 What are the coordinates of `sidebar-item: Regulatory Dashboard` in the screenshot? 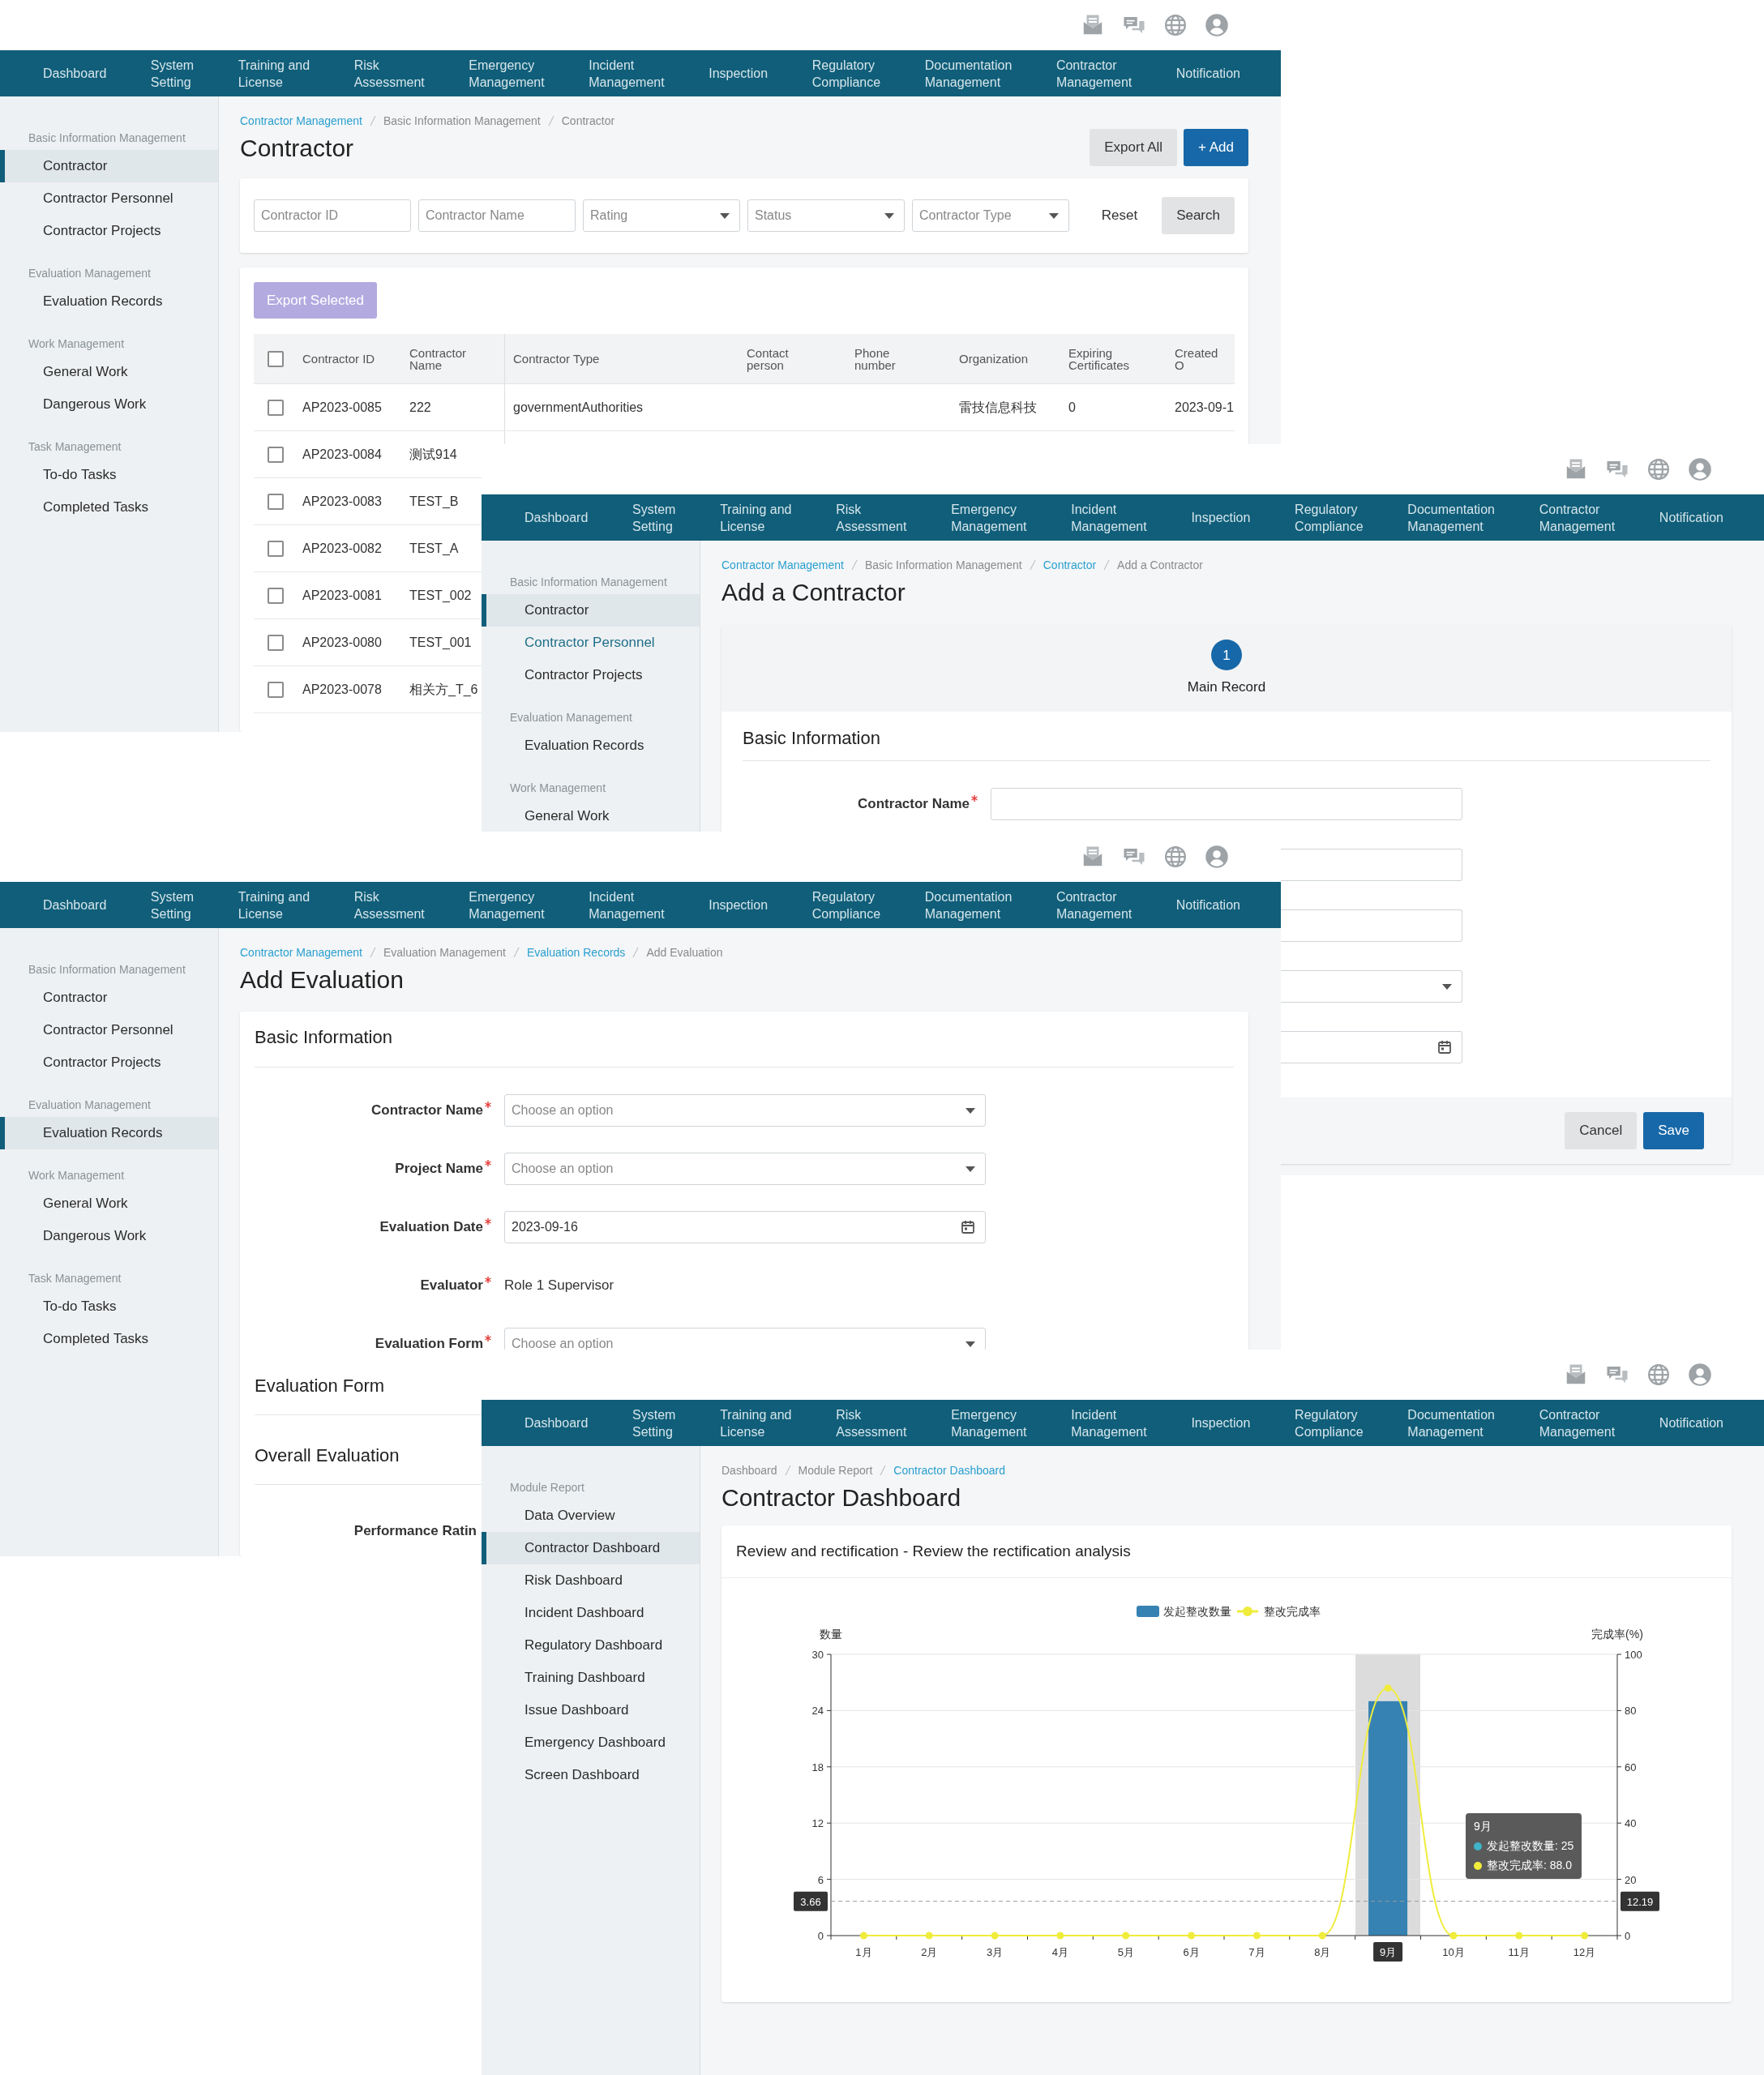 It's located at (591, 1646).